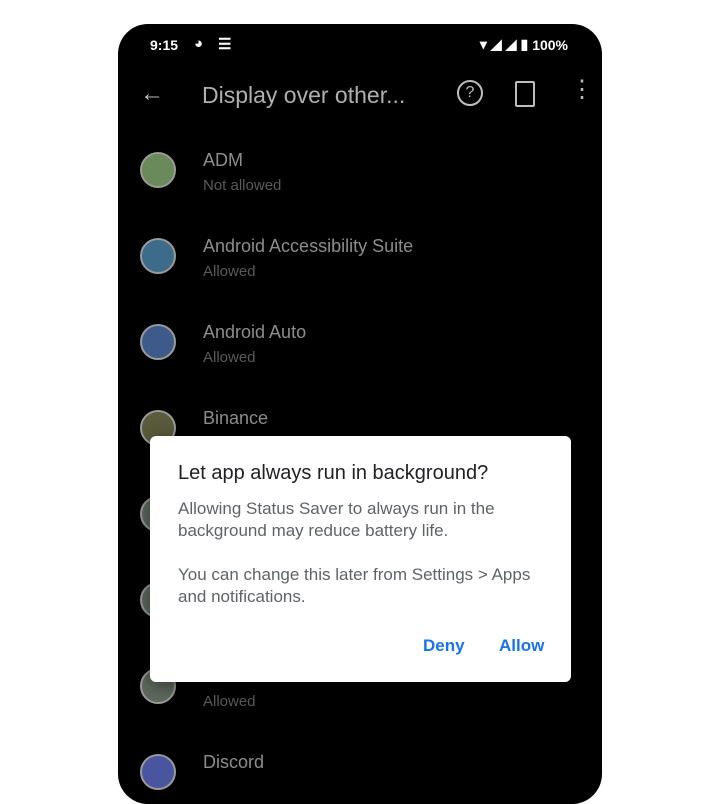  What do you see at coordinates (550, 44) in the screenshot?
I see `battery-level: 100%` at bounding box center [550, 44].